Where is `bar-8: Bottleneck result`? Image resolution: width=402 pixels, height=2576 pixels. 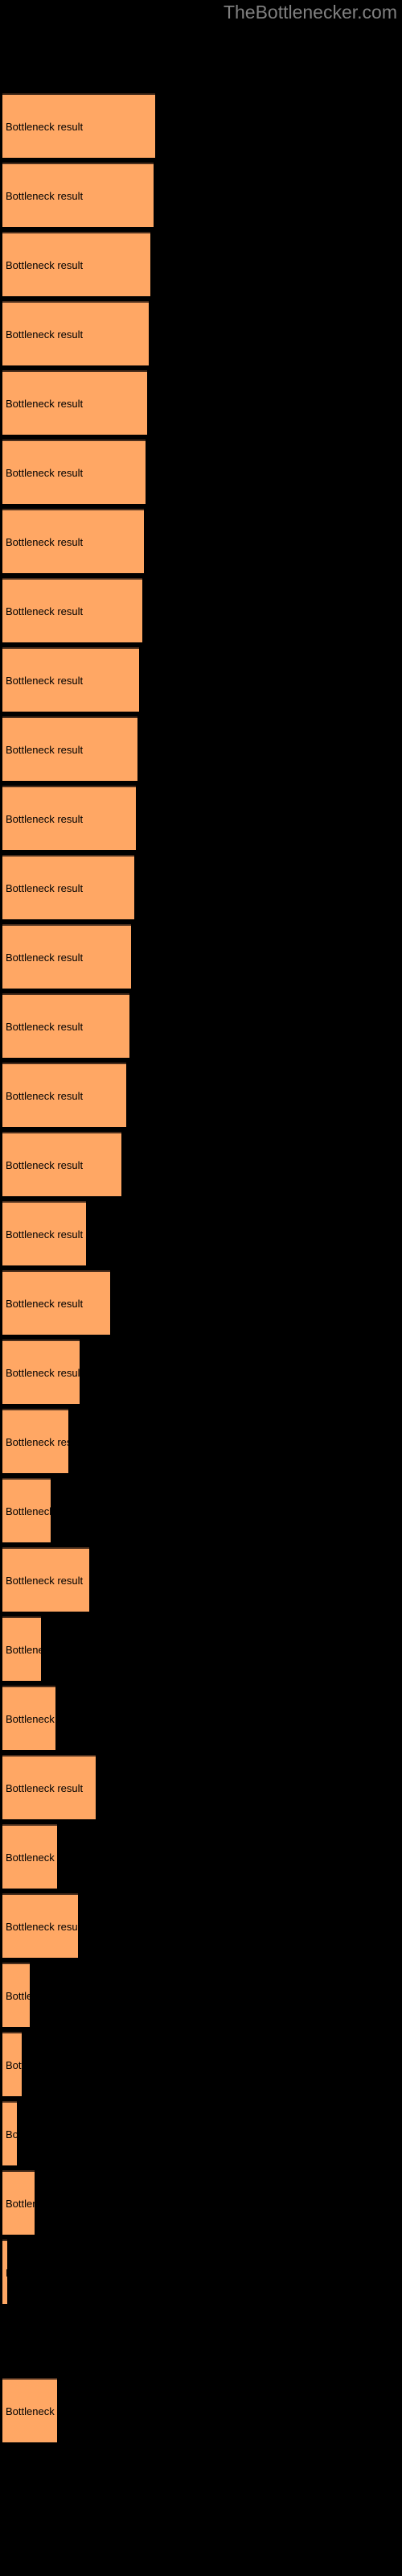
bar-8: Bottleneck result is located at coordinates (72, 610).